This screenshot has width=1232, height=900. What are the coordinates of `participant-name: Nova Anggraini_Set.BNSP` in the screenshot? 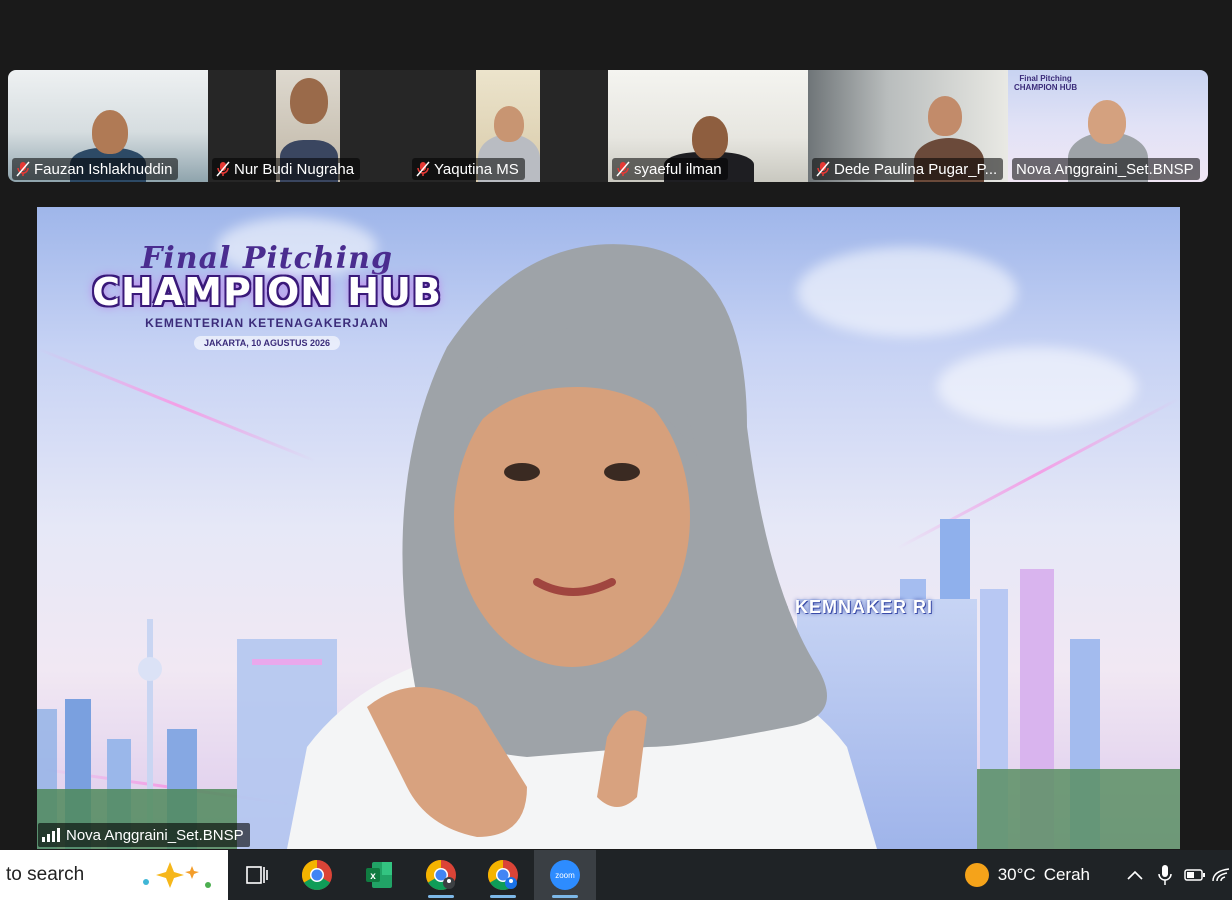 It's located at (1105, 169).